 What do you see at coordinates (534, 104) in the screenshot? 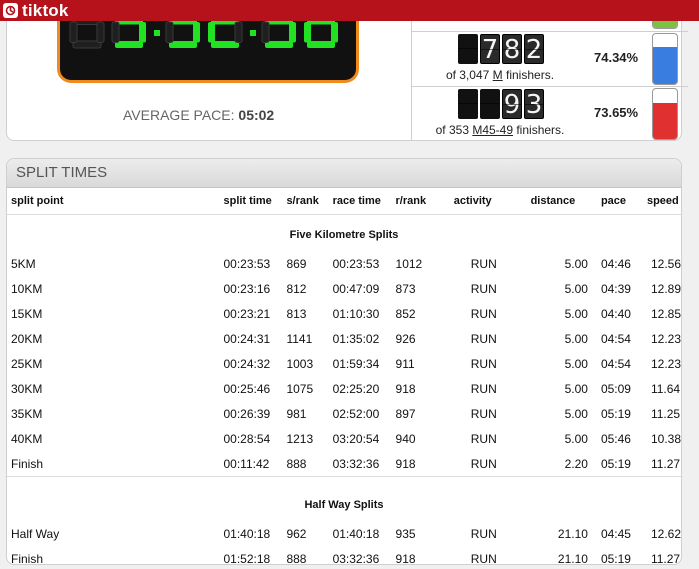
I see `rank-digit: 3` at bounding box center [534, 104].